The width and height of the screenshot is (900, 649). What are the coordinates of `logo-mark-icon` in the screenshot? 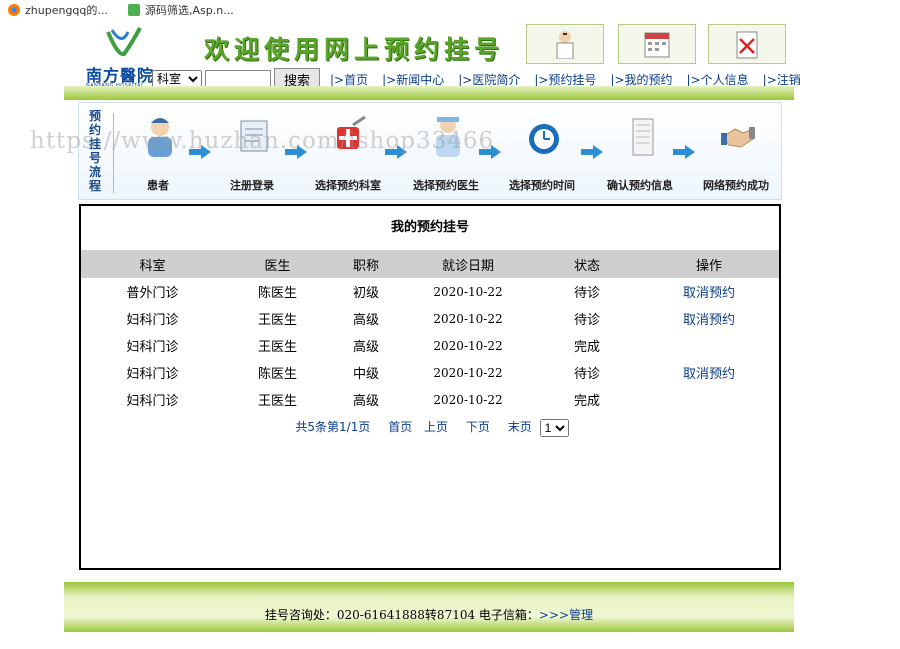 It's located at (124, 41).